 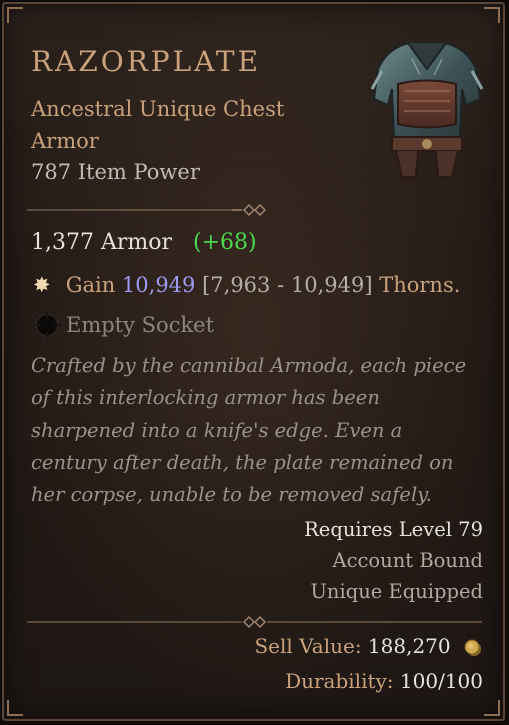 I want to click on affix-range: [7,963 - 10,949], so click(x=287, y=285).